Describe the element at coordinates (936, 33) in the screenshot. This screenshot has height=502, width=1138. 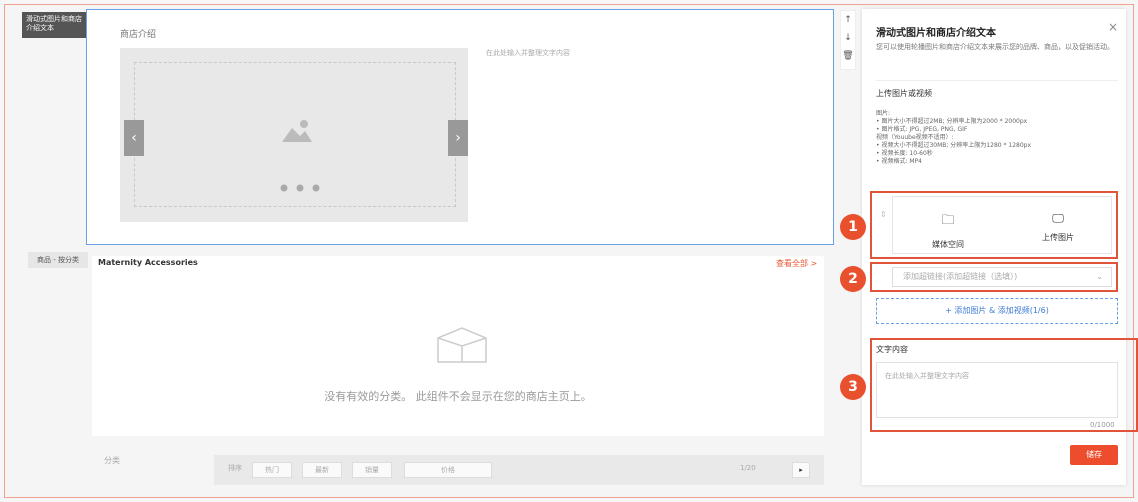
I see `panel-title: 滑动式图片和商店介绍文本` at that location.